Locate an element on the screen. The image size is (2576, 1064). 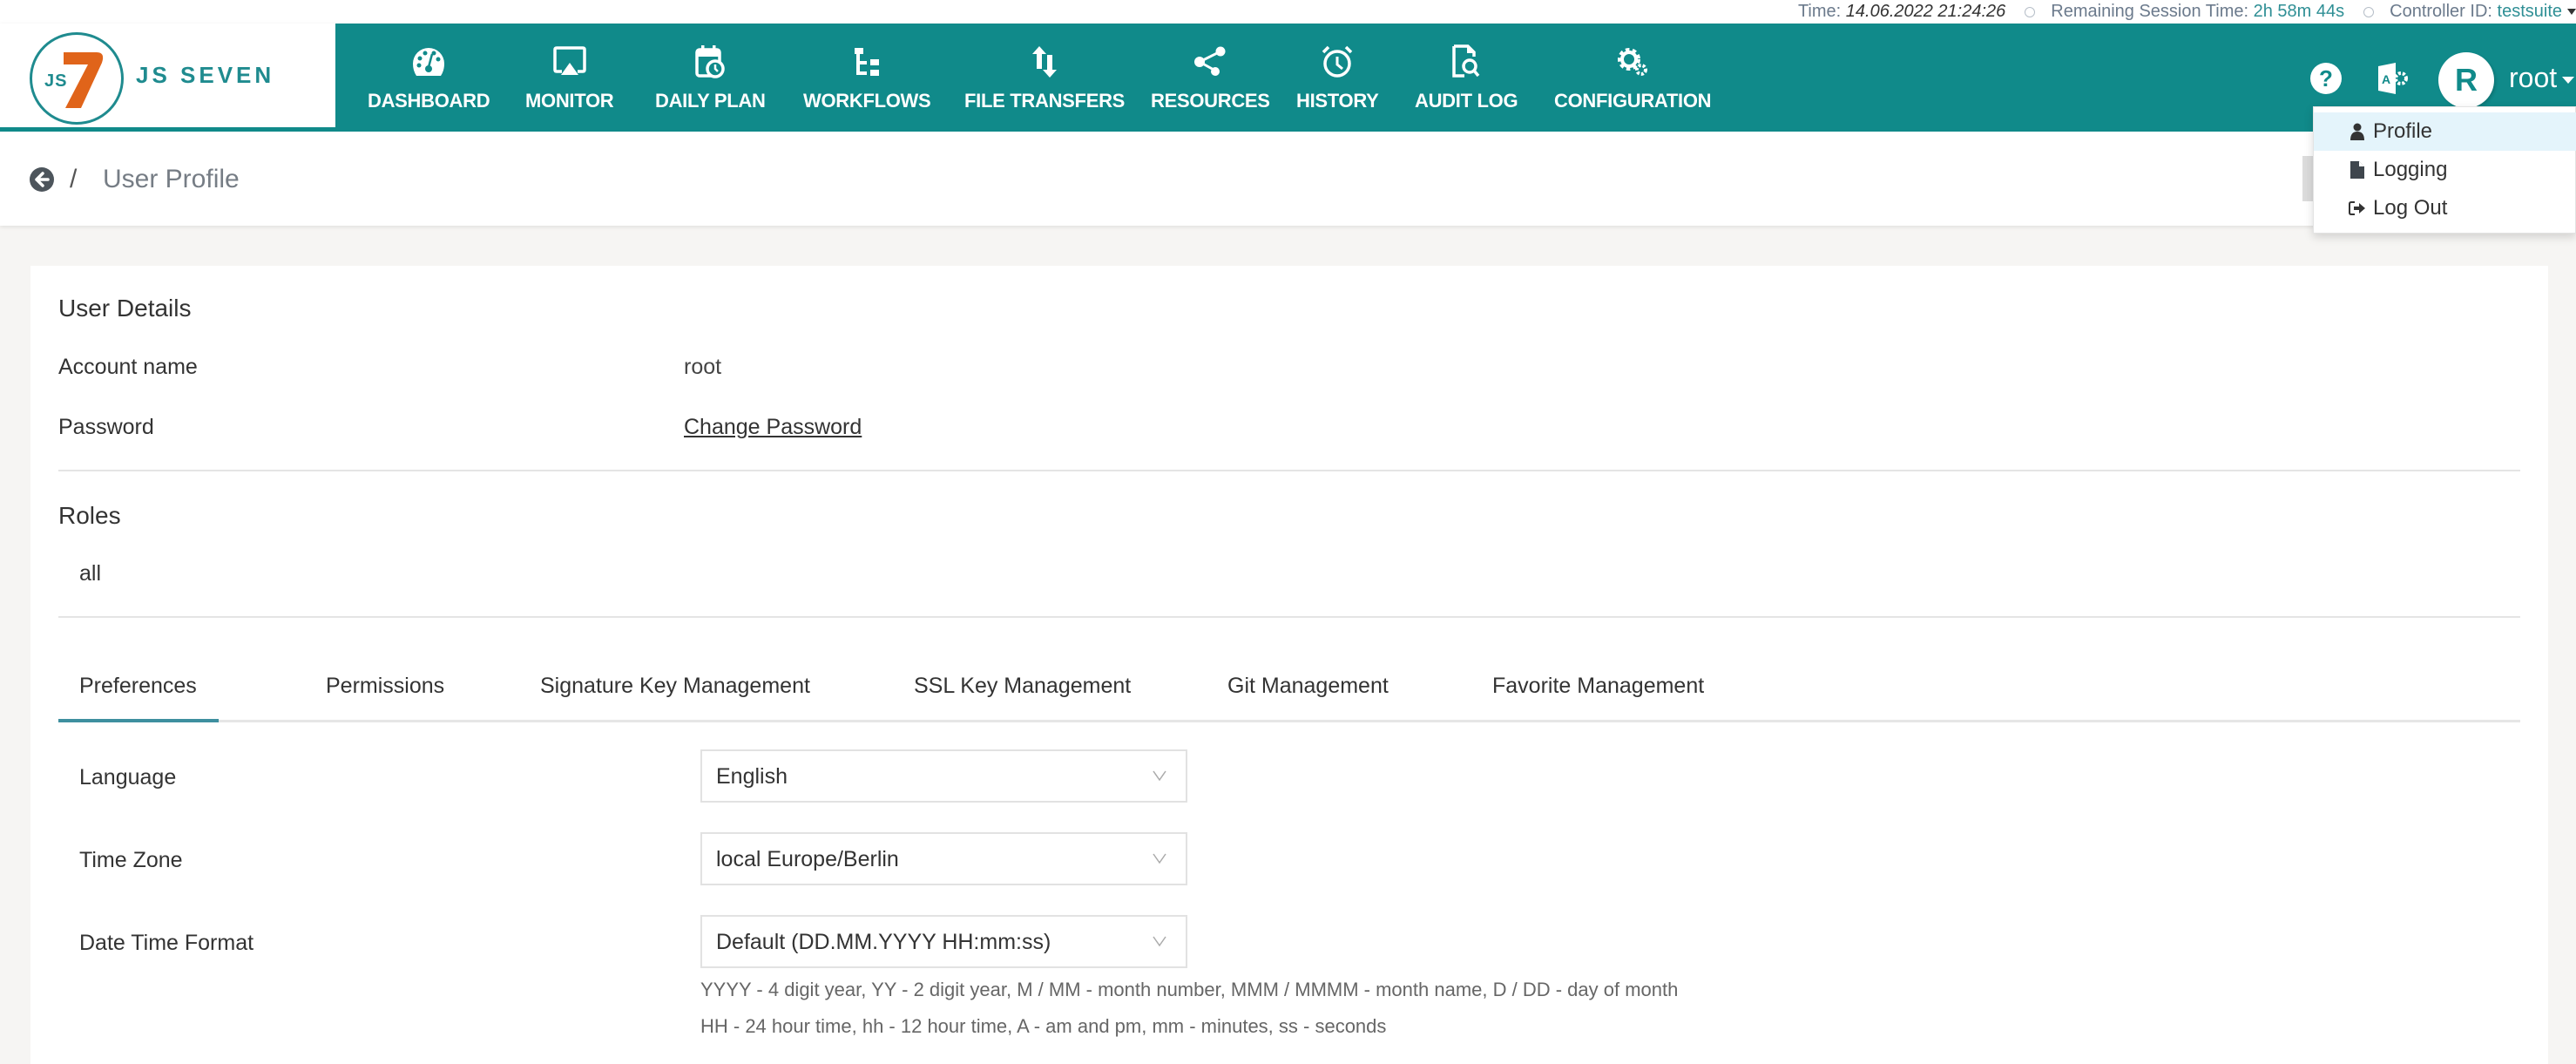
datetime-format-value: Default (DD.MM.YYYY HH:mm:ss) is located at coordinates (883, 942).